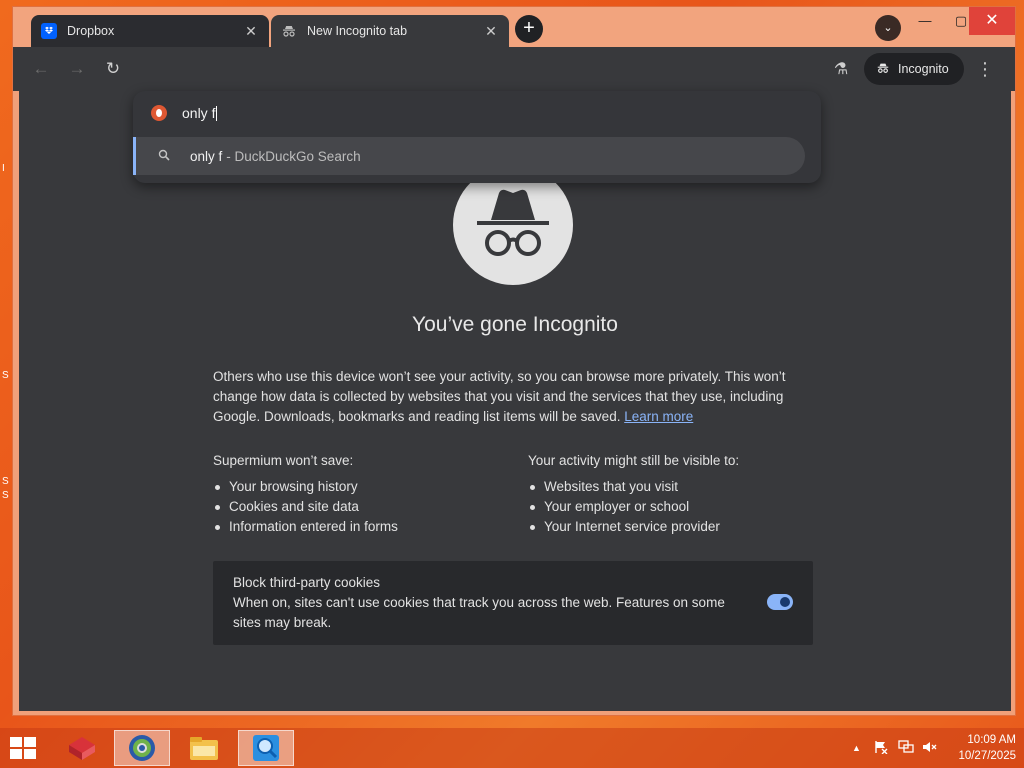 The image size is (1024, 768). Describe the element at coordinates (888, 28) in the screenshot. I see `tab-search-button: ⌄` at that location.